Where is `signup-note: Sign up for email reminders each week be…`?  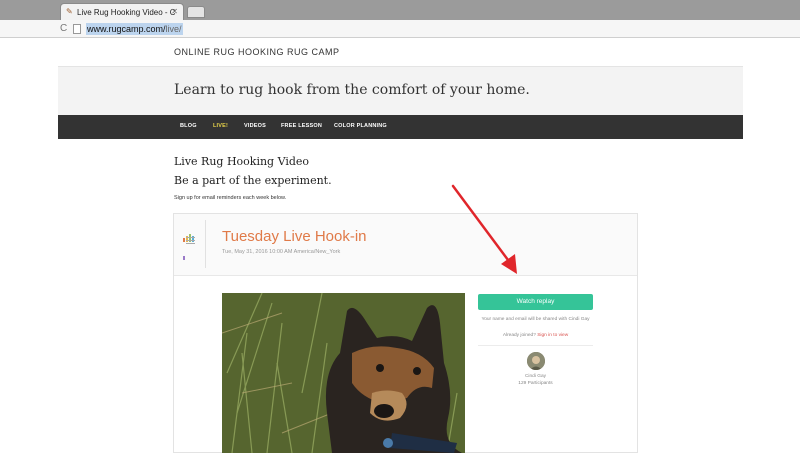 signup-note: Sign up for email reminders each week be… is located at coordinates (230, 198).